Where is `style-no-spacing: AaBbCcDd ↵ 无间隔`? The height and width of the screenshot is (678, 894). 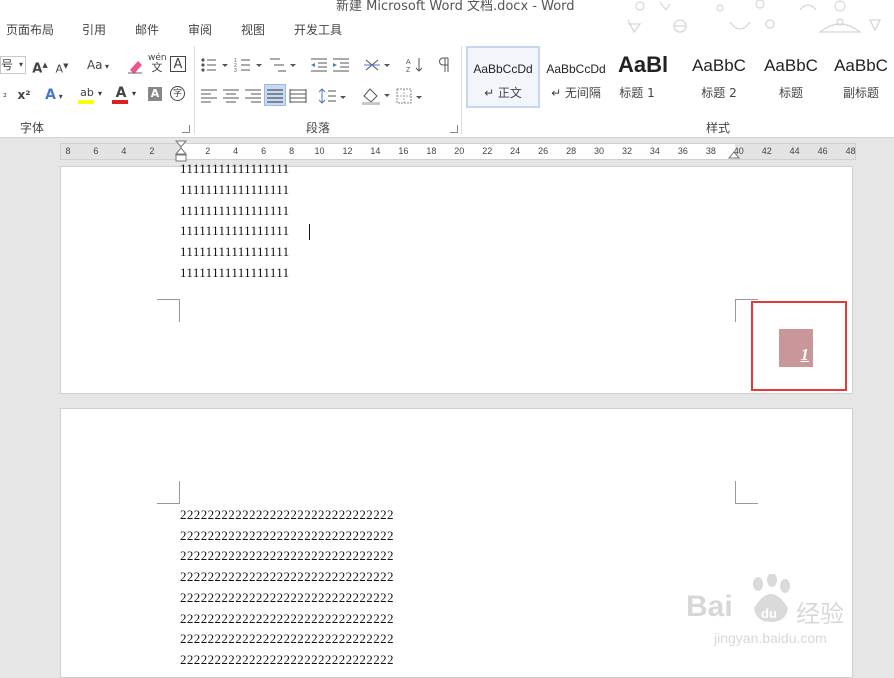 style-no-spacing: AaBbCcDd ↵ 无间隔 is located at coordinates (576, 77).